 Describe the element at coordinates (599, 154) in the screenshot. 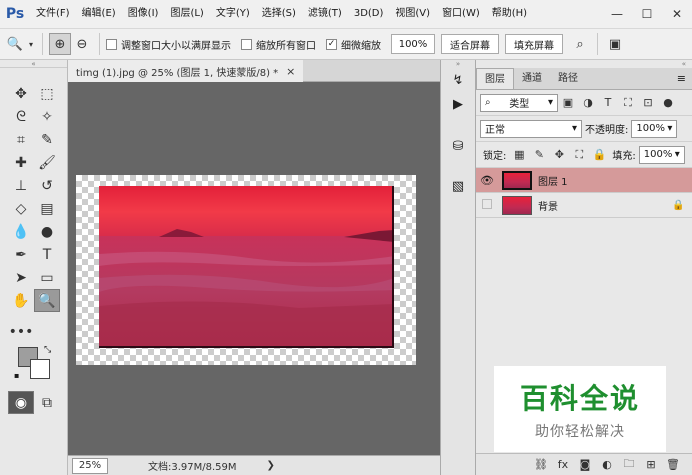

I see `lock-all-icon: 🔒` at that location.